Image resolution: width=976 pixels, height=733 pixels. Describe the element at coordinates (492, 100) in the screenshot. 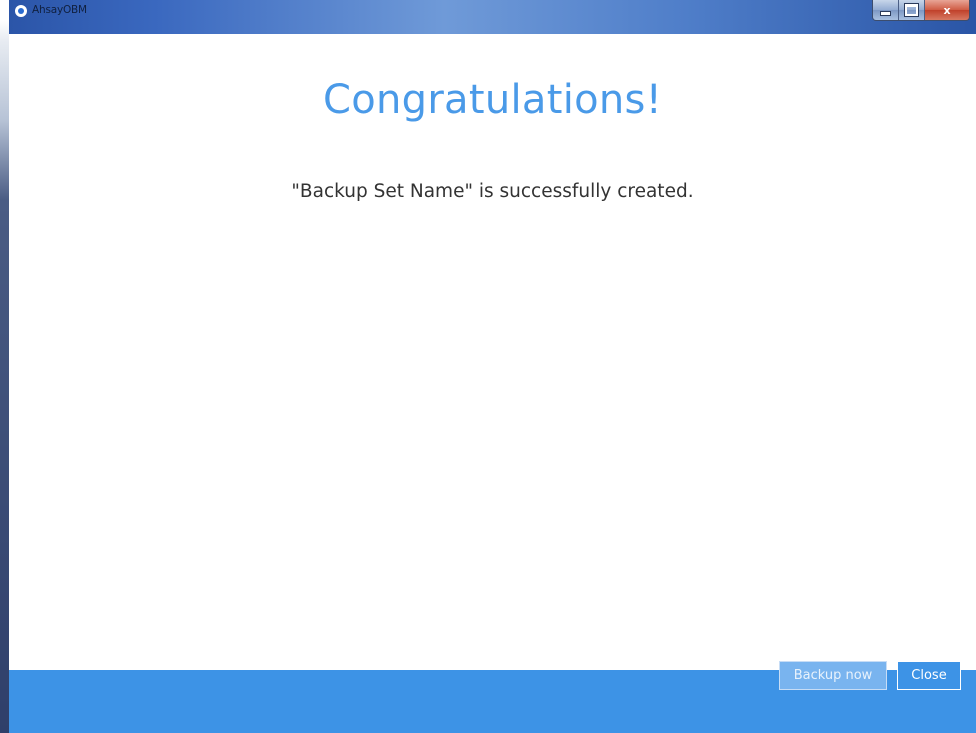

I see `page-title: Congratulations!` at that location.